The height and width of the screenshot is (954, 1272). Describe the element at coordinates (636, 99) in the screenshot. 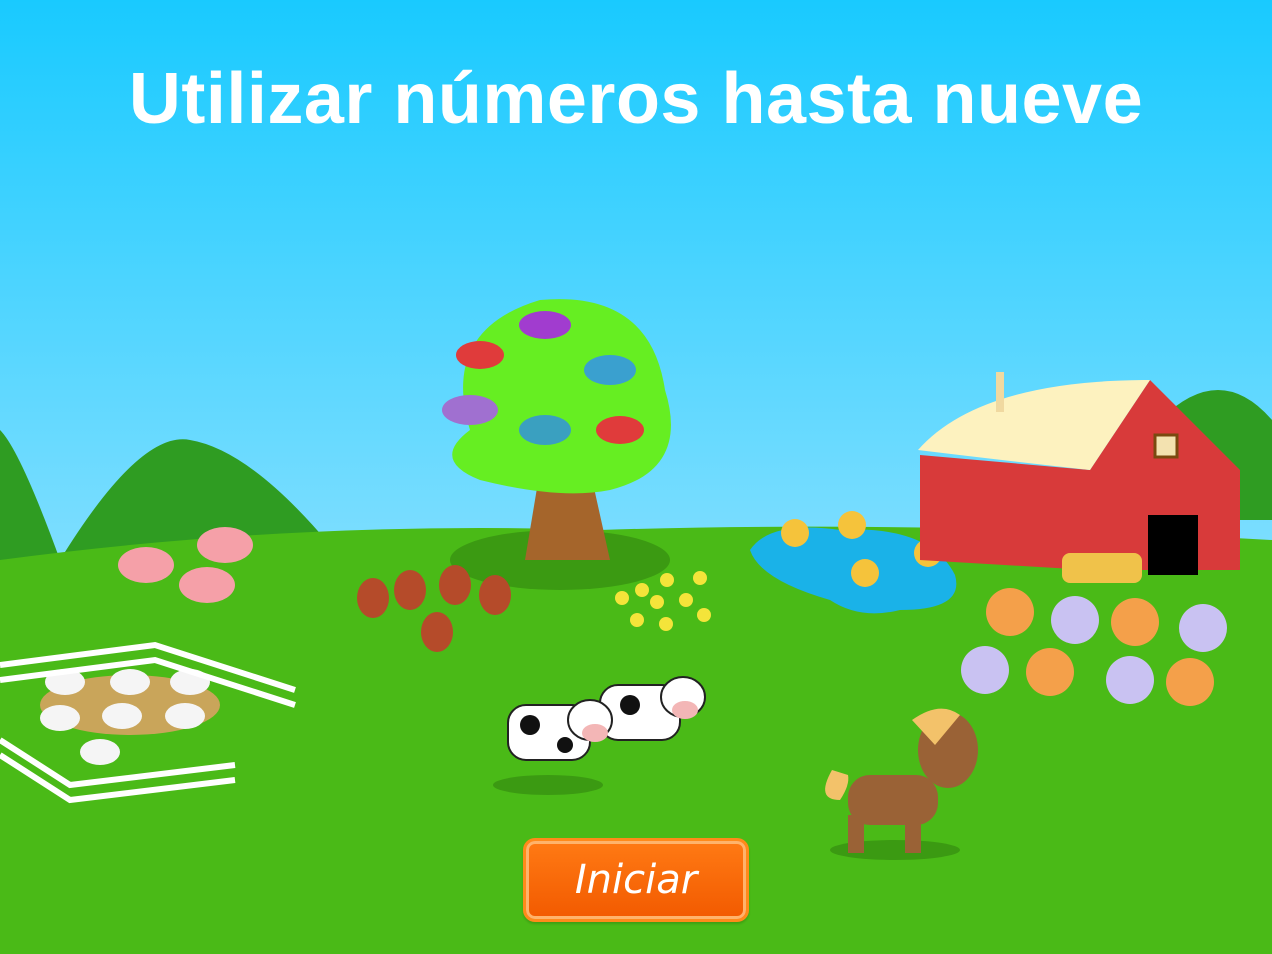

I see `page-title: Utilizar números hasta nueve` at that location.